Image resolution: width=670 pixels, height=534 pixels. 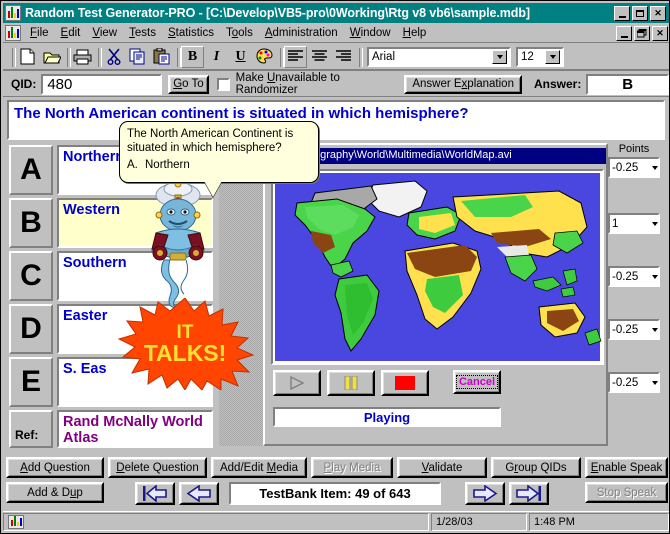 I want to click on add-edit-media-label: Add/Edit Media, so click(x=258, y=467).